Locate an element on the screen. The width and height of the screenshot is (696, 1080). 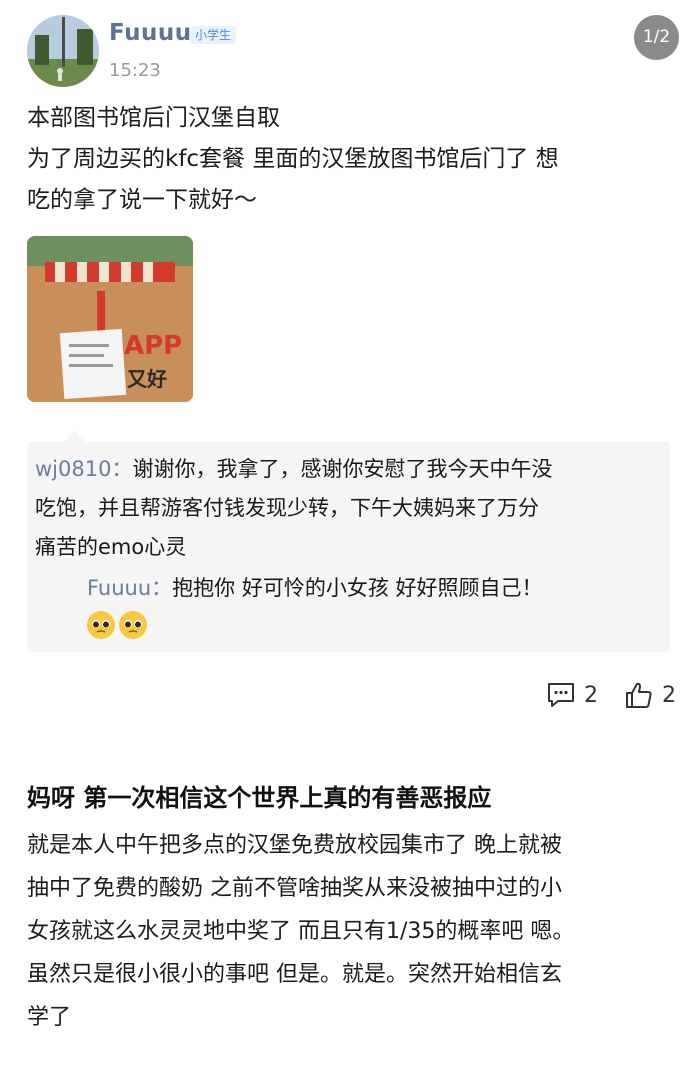
post2-line: 学了 is located at coordinates (49, 1017).